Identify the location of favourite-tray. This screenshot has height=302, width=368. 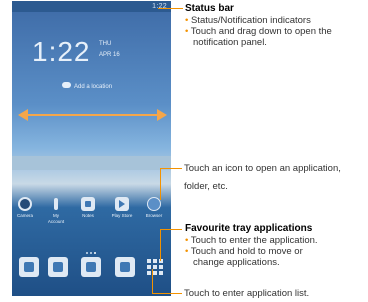
(91, 273).